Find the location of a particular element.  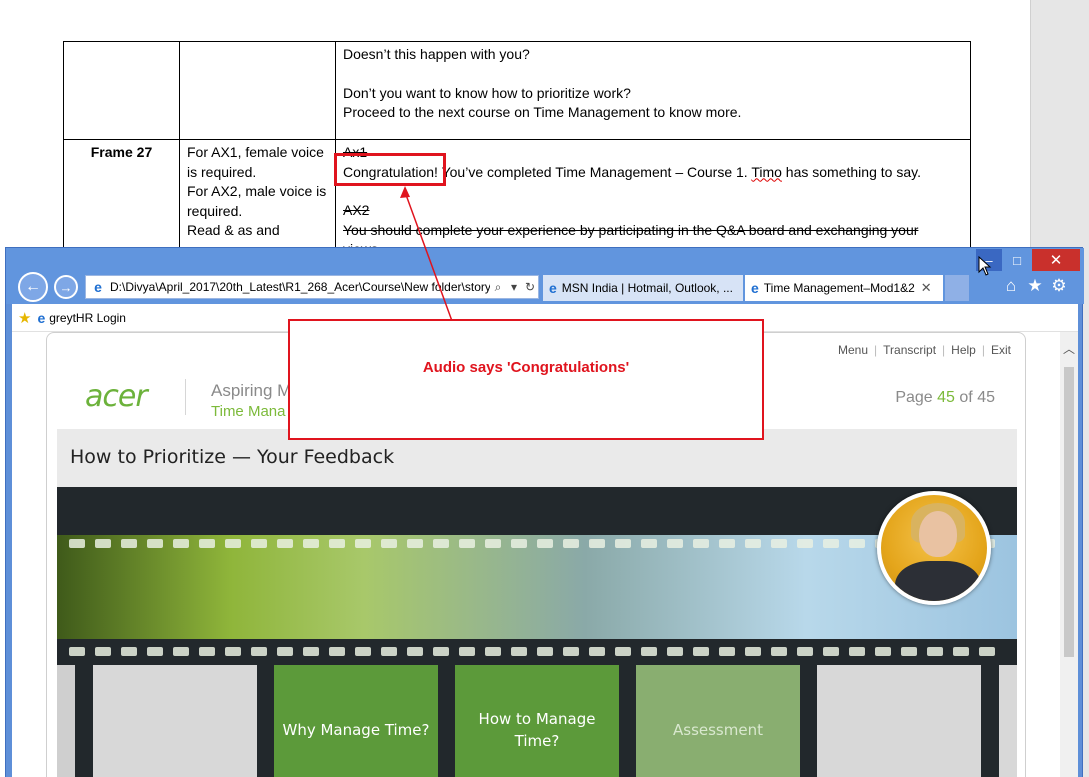

menu-tile-assessment: Assessment is located at coordinates (718, 721).